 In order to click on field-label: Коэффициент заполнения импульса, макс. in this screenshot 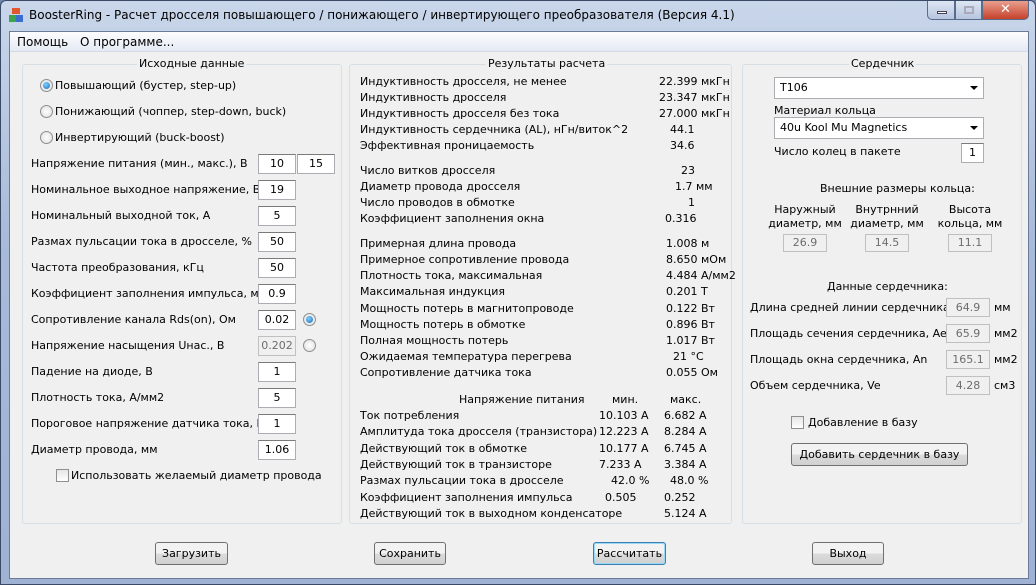, I will do `click(156, 293)`.